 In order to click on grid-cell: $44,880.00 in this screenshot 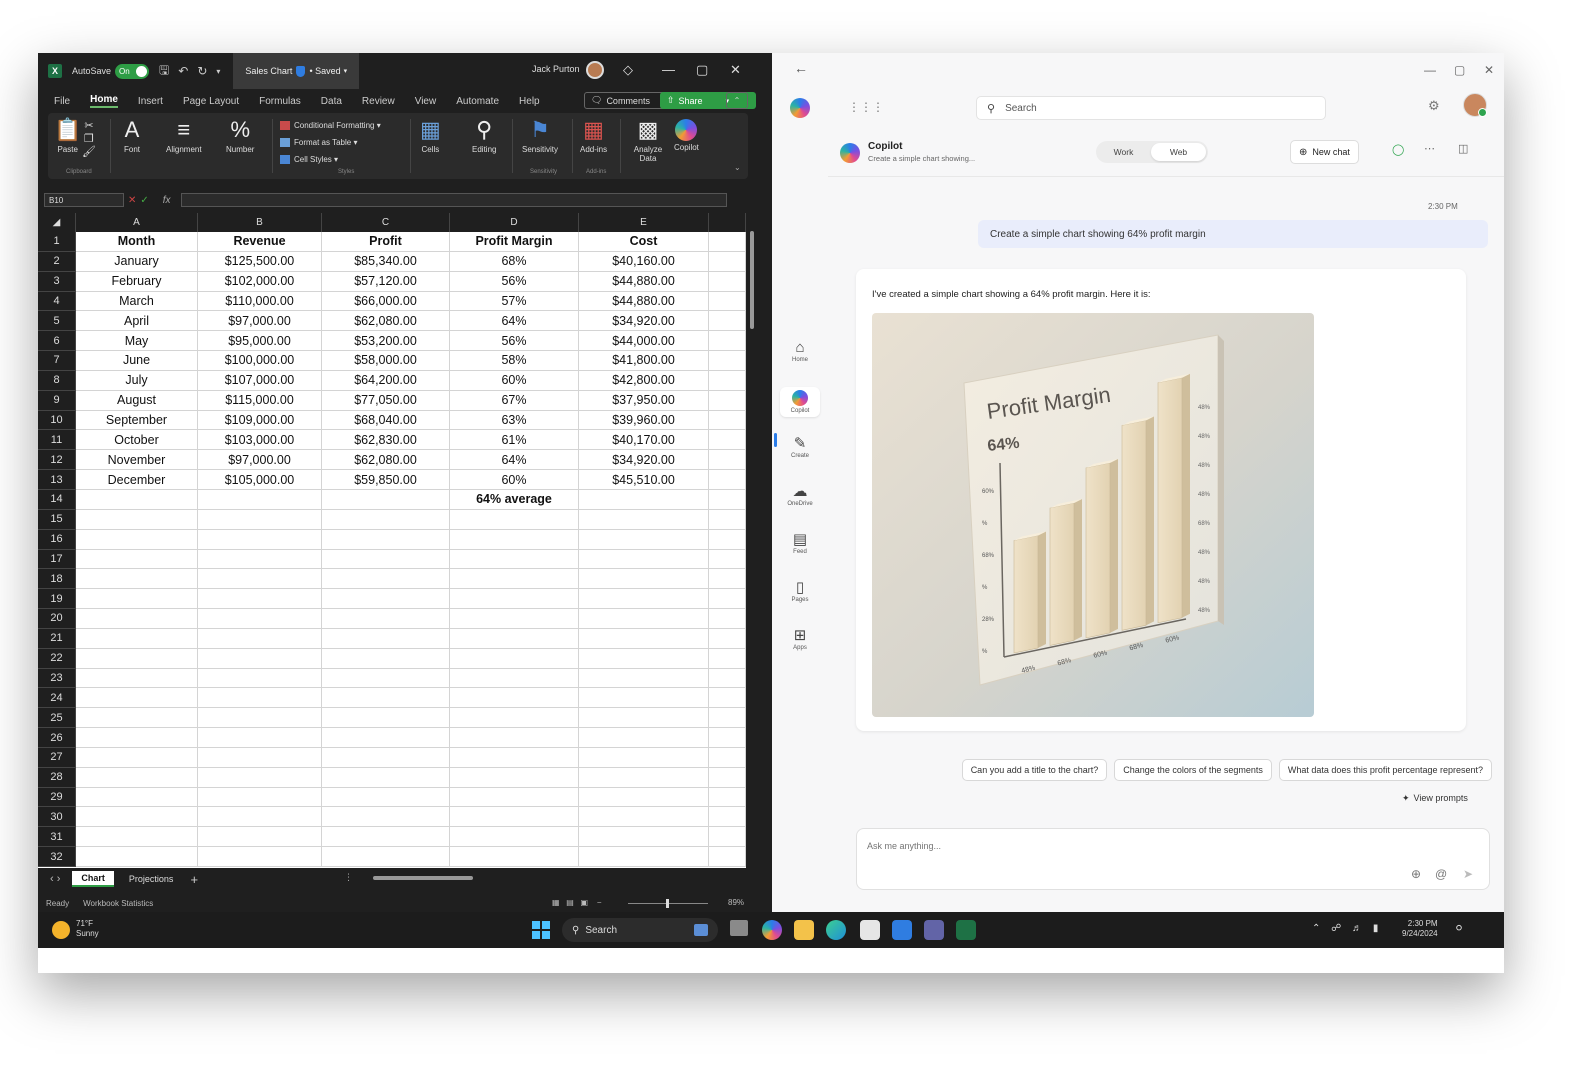, I will do `click(644, 281)`.